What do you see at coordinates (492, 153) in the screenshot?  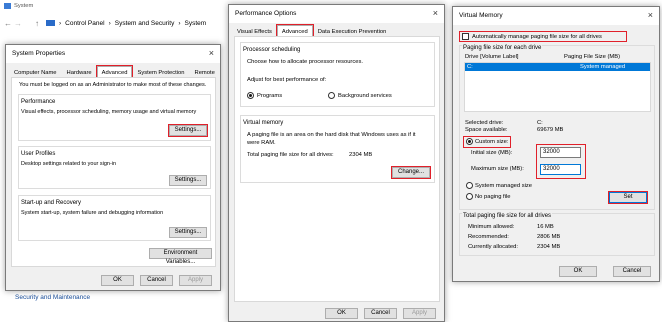 I see `initial-size-label: Initial size (MB):` at bounding box center [492, 153].